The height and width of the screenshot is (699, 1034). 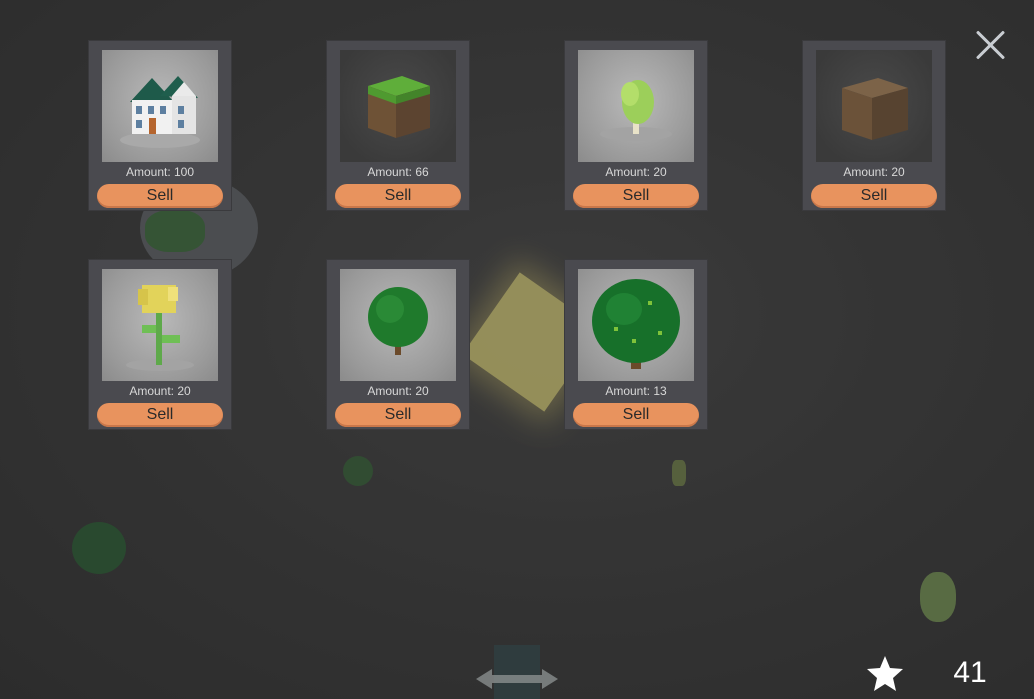 I want to click on item-amount: Amount: 100, so click(x=160, y=172).